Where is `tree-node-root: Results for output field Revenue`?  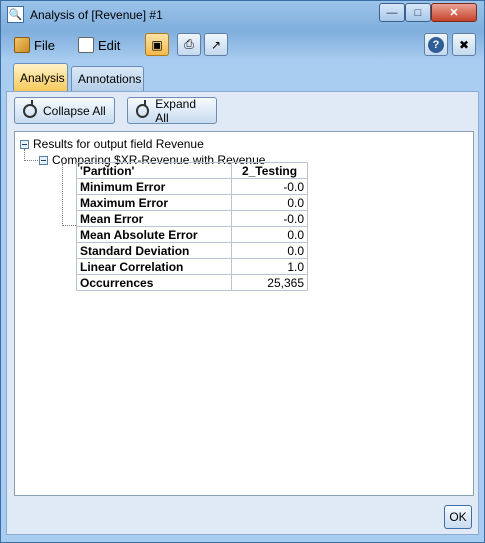
tree-node-root: Results for output field Revenue is located at coordinates (112, 144).